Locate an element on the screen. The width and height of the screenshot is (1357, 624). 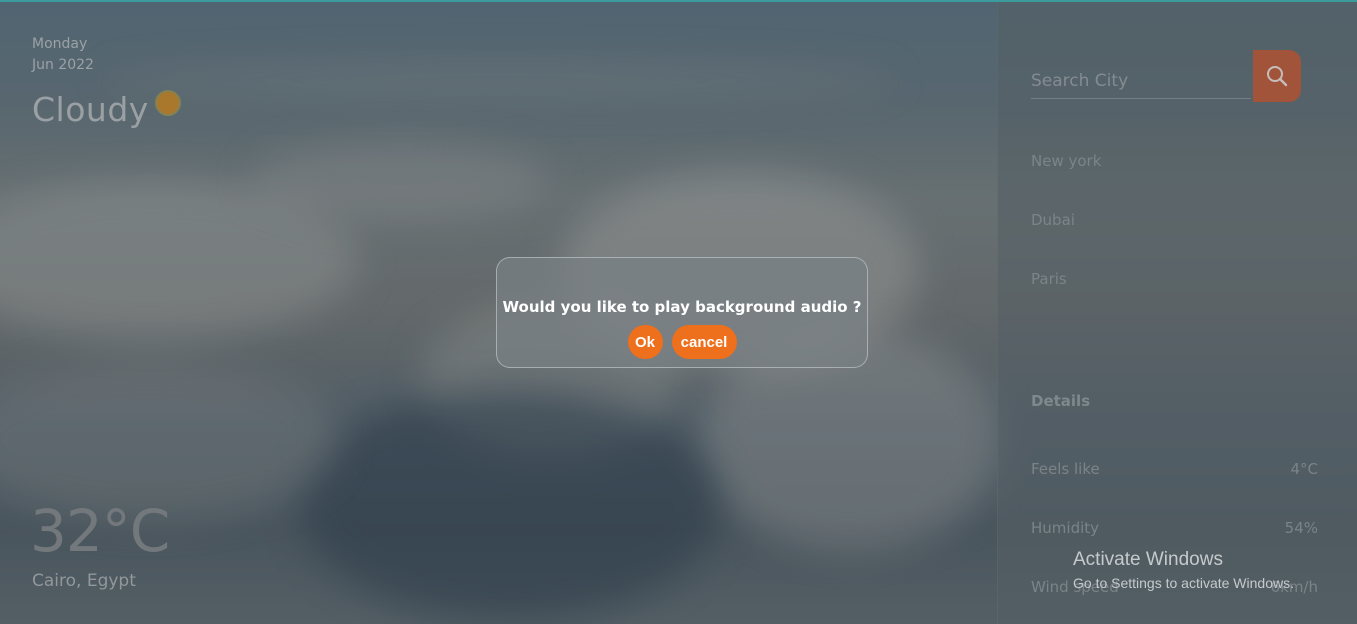
watermark-subtitle: Go to Settings to activate Windows. is located at coordinates (1183, 583).